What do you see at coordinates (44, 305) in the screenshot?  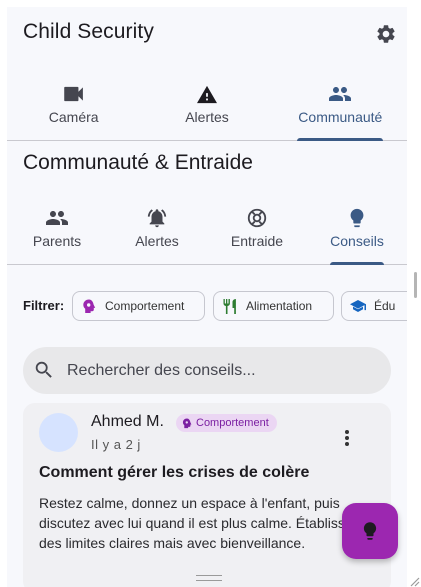 I see `filter-label: Filtrer:` at bounding box center [44, 305].